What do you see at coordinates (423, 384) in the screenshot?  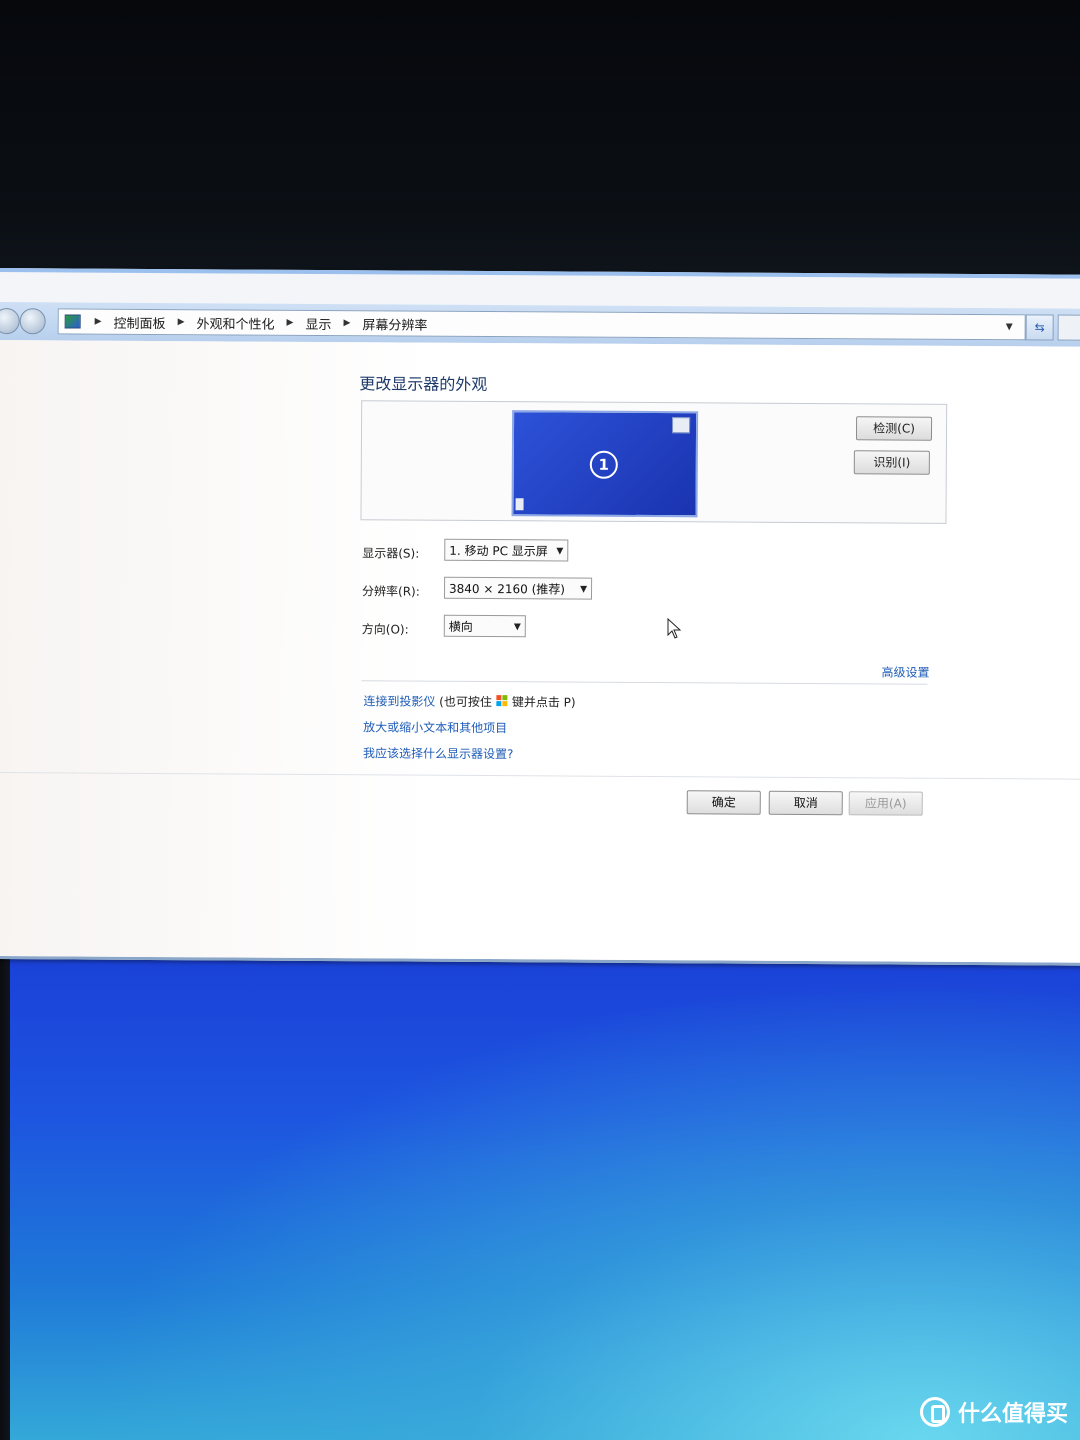 I see `page-title: 更改显示器的外观` at bounding box center [423, 384].